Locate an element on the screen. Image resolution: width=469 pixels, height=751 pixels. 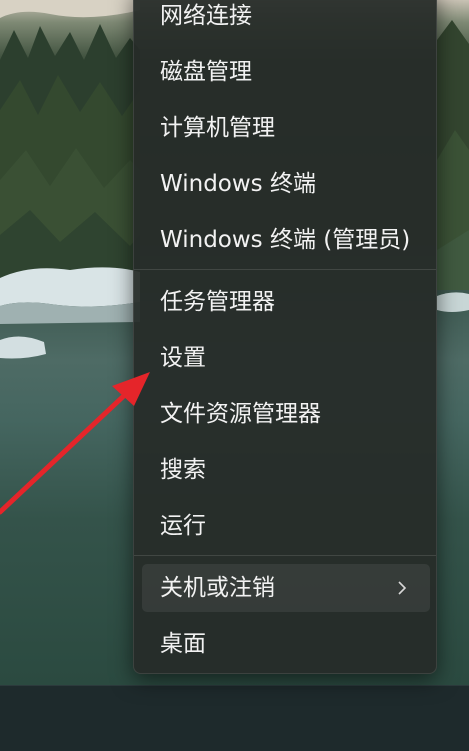
wallpaper-snow-top is located at coordinates (70, 9).